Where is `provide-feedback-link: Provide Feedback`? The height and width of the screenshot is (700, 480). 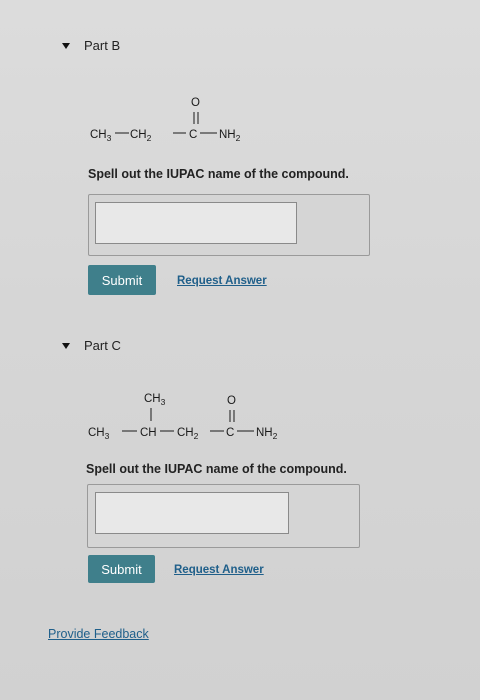 provide-feedback-link: Provide Feedback is located at coordinates (98, 634).